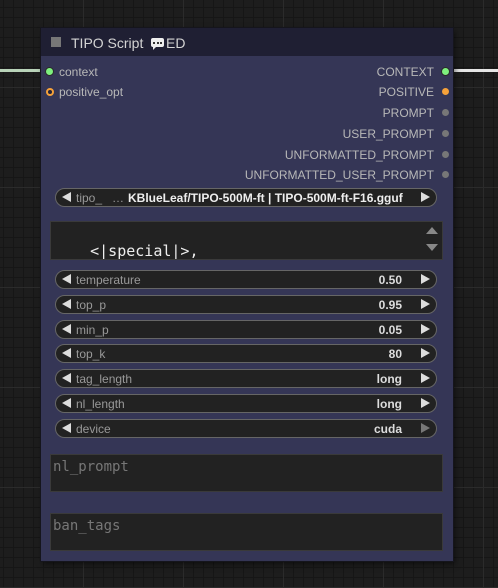 This screenshot has height=588, width=498. Describe the element at coordinates (246, 378) in the screenshot. I see `widget-tag-length: tag_length long` at that location.